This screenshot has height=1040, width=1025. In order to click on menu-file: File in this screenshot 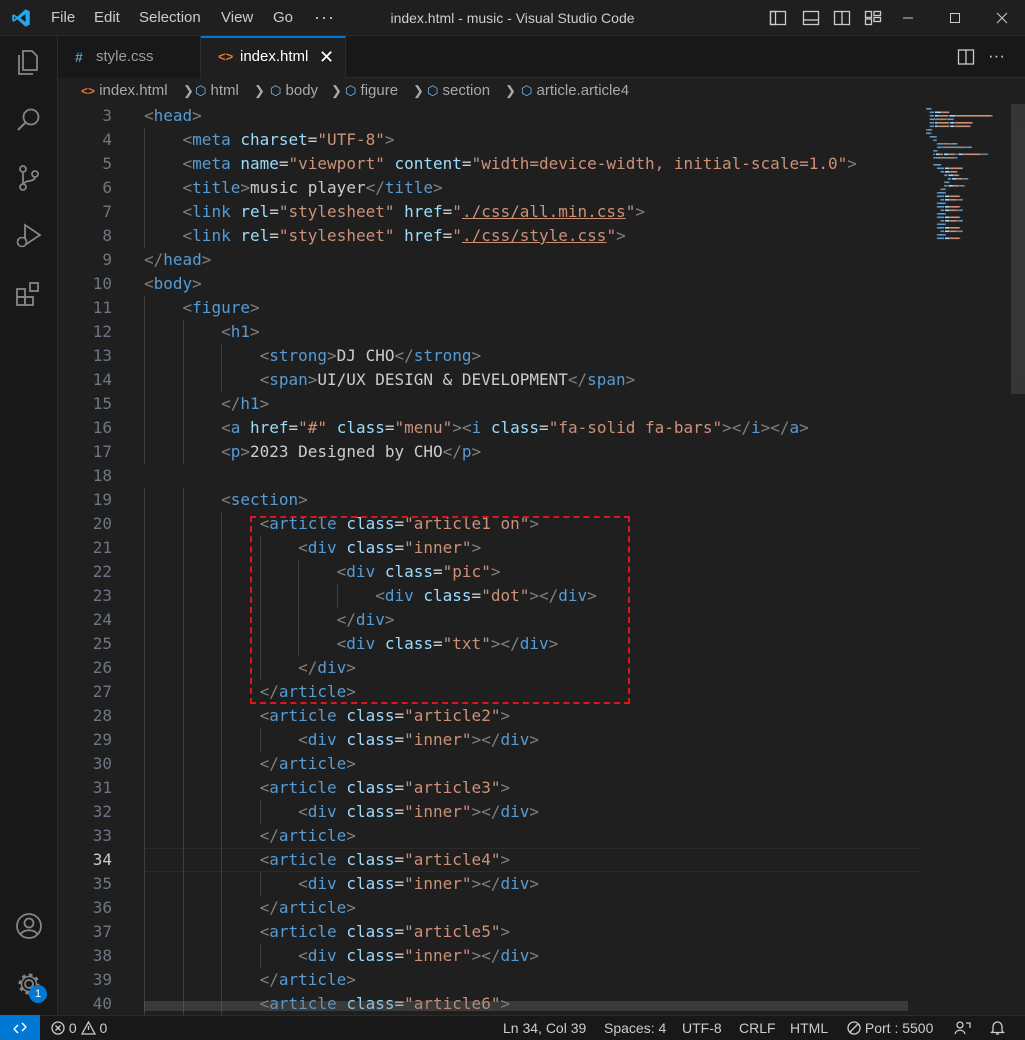, I will do `click(63, 18)`.